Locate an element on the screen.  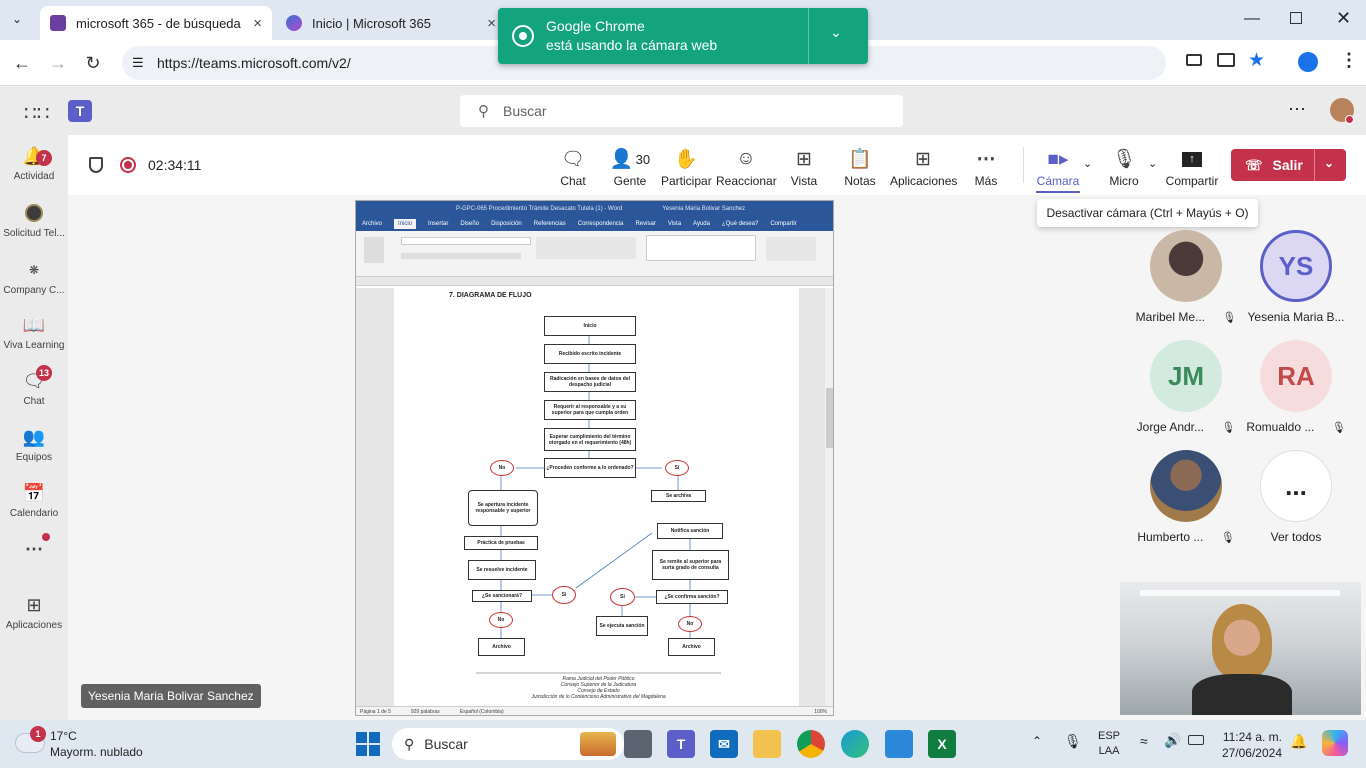
close-window-icon: ✕ is located at coordinates (1343, 18).